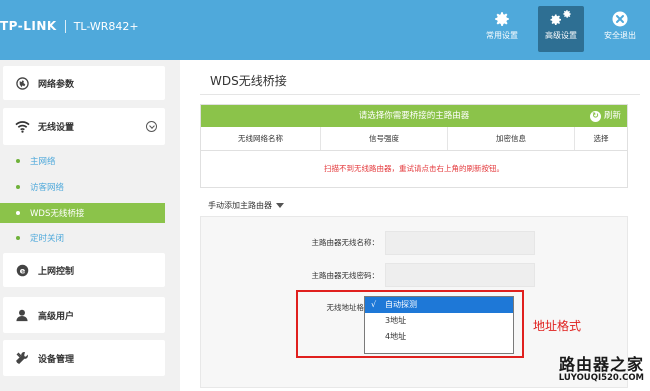 The image size is (650, 391). I want to click on advanced-settings-button: 高级设置, so click(561, 29).